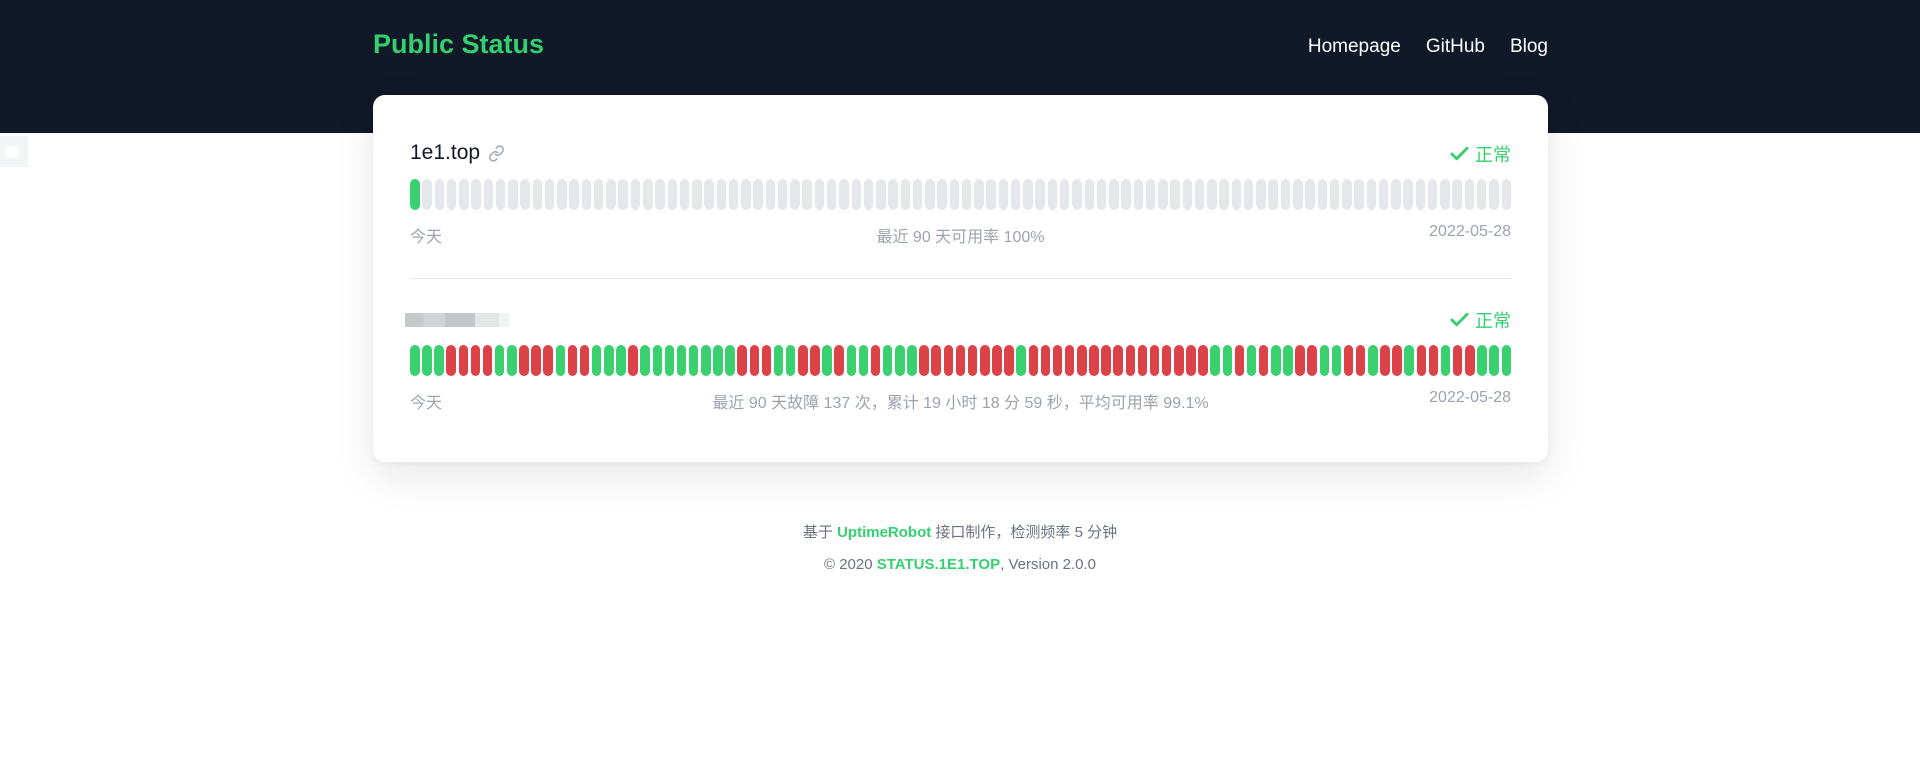 This screenshot has width=1920, height=759. Describe the element at coordinates (938, 564) in the screenshot. I see `site-link: STATUS.1E1.TOP` at that location.